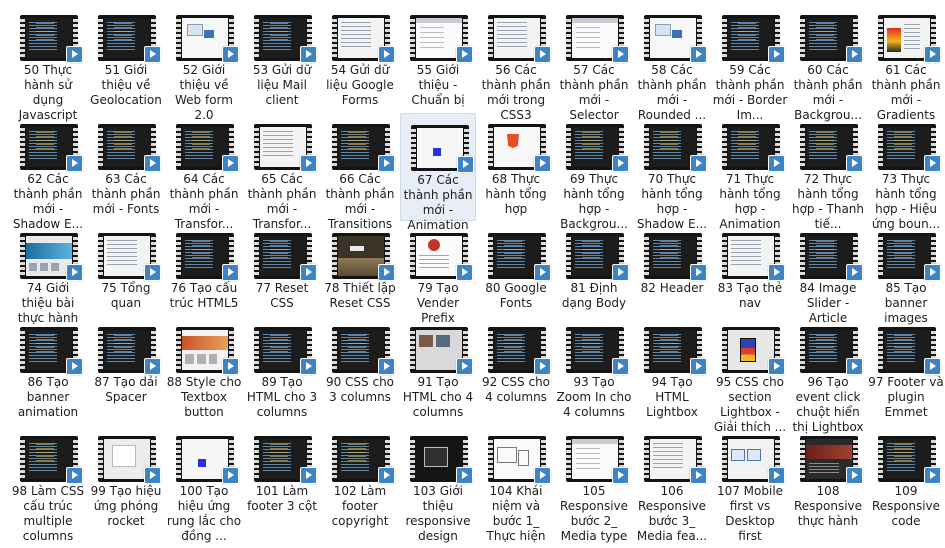 The width and height of the screenshot is (945, 548). Describe the element at coordinates (594, 276) in the screenshot. I see `video-file-item: 81 Định dạng Body` at that location.